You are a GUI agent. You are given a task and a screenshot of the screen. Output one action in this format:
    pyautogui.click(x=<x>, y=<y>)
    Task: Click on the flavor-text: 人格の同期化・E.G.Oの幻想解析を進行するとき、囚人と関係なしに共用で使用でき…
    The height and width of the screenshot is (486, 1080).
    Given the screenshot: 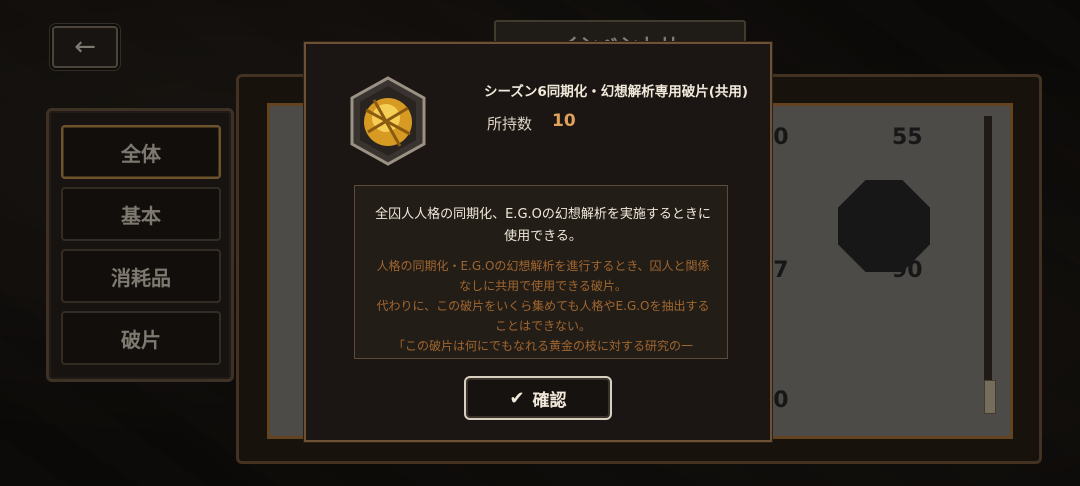 What is the action you would take?
    pyautogui.click(x=543, y=306)
    